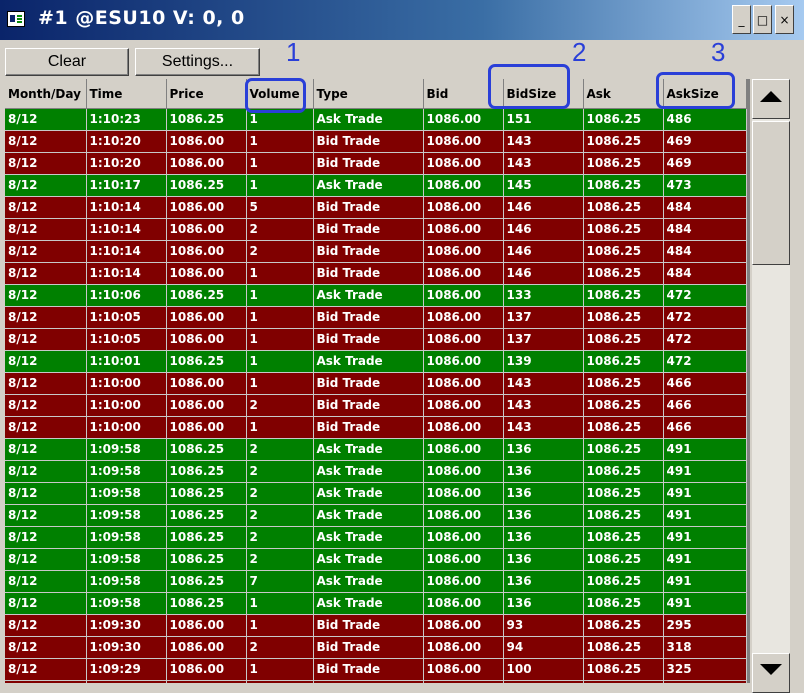 The height and width of the screenshot is (693, 804). What do you see at coordinates (543, 669) in the screenshot?
I see `cell-bidsize: 100` at bounding box center [543, 669].